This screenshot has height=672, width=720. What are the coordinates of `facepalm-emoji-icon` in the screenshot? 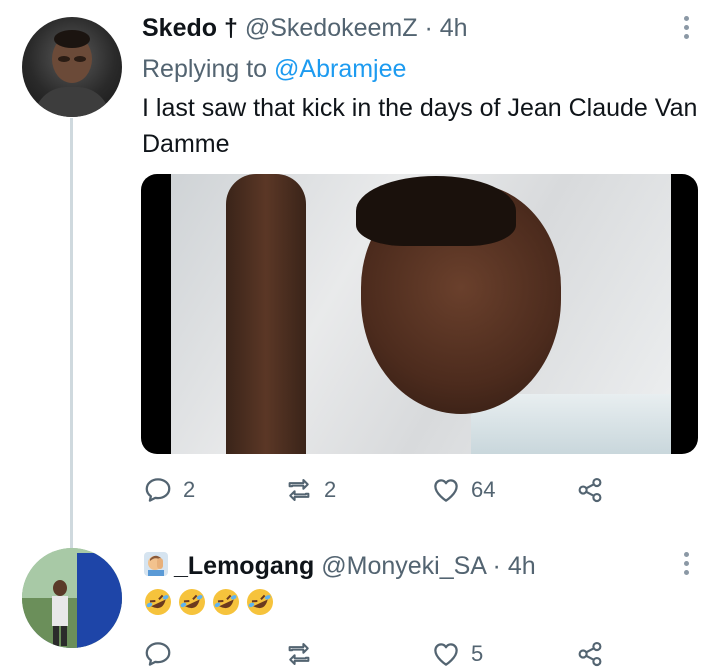 It's located at (156, 564).